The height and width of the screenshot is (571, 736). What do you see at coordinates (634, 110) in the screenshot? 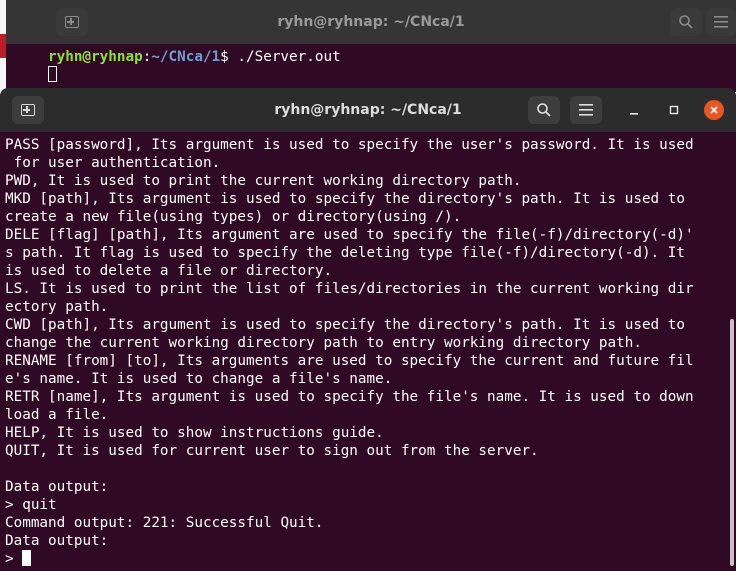
I see `minimize-button` at bounding box center [634, 110].